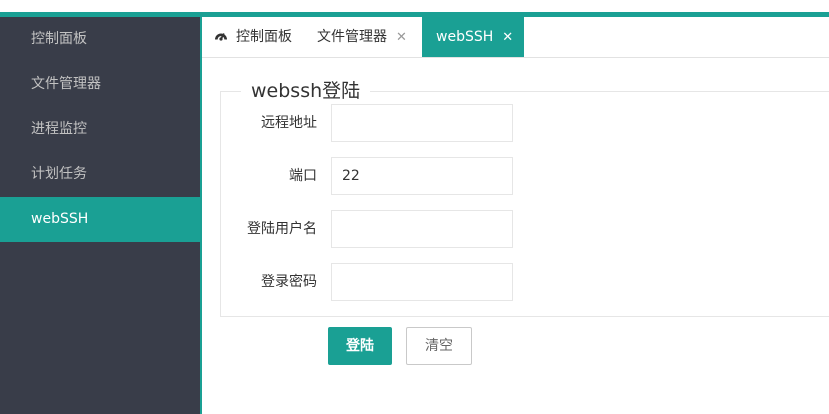 The width and height of the screenshot is (829, 414). I want to click on login-button: 登陆, so click(360, 346).